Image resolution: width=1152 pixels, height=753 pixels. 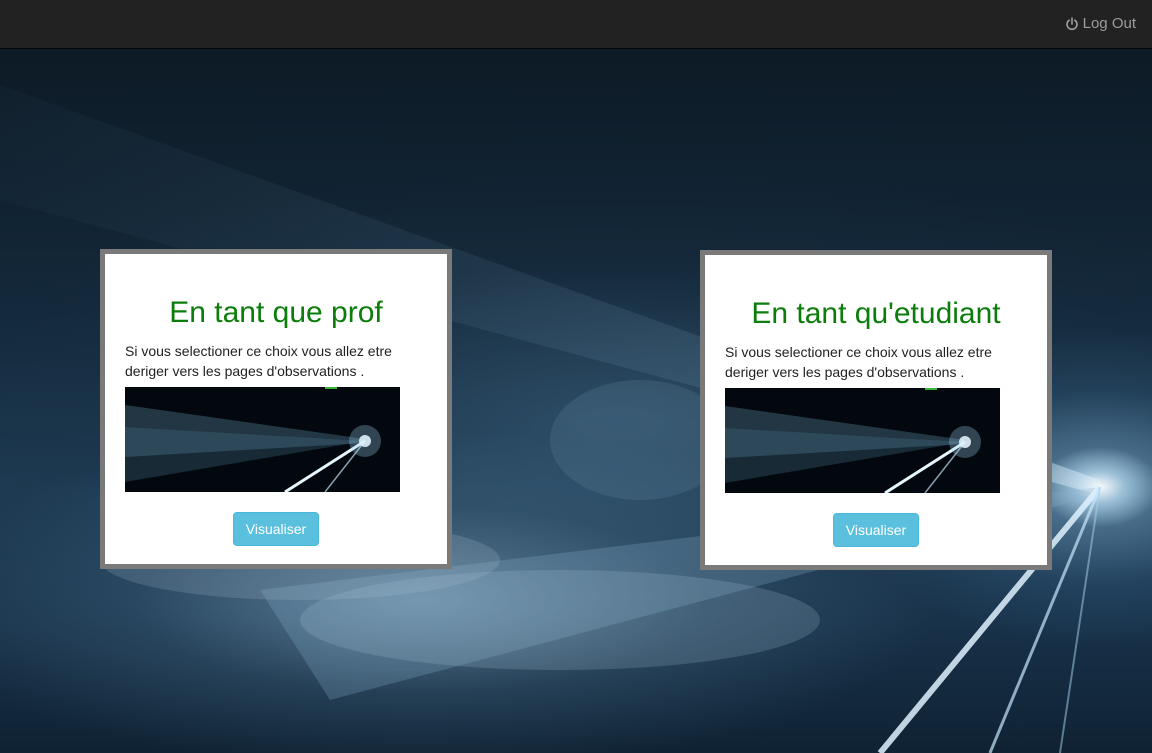 I want to click on power-icon, so click(x=1072, y=24).